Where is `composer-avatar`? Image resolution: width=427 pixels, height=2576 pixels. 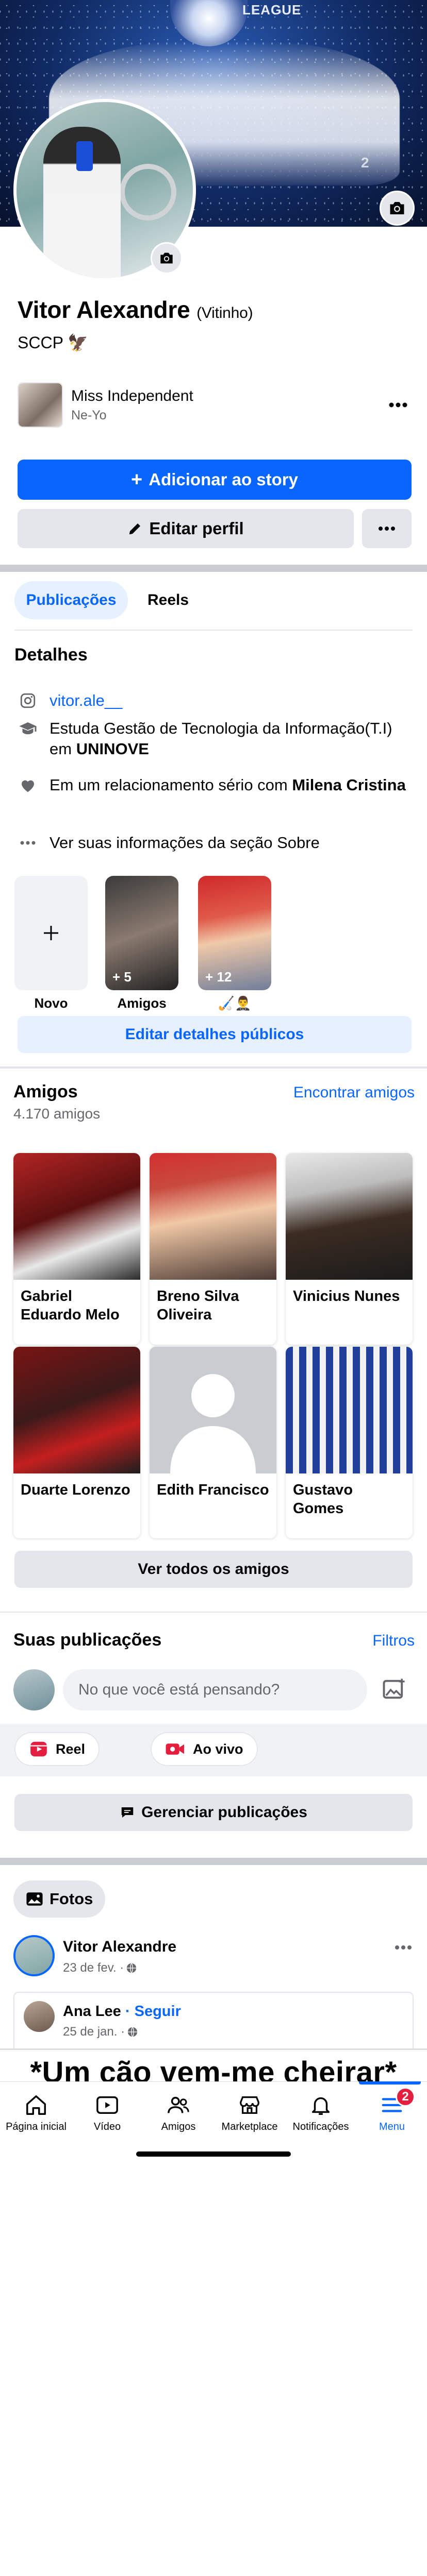 composer-avatar is located at coordinates (34, 1689).